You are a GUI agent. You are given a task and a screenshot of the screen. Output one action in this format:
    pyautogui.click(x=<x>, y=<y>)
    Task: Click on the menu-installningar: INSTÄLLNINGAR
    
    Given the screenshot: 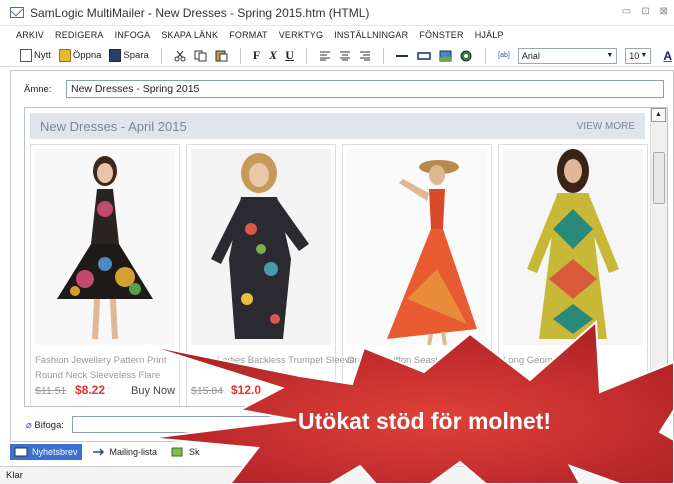 What is the action you would take?
    pyautogui.click(x=371, y=35)
    